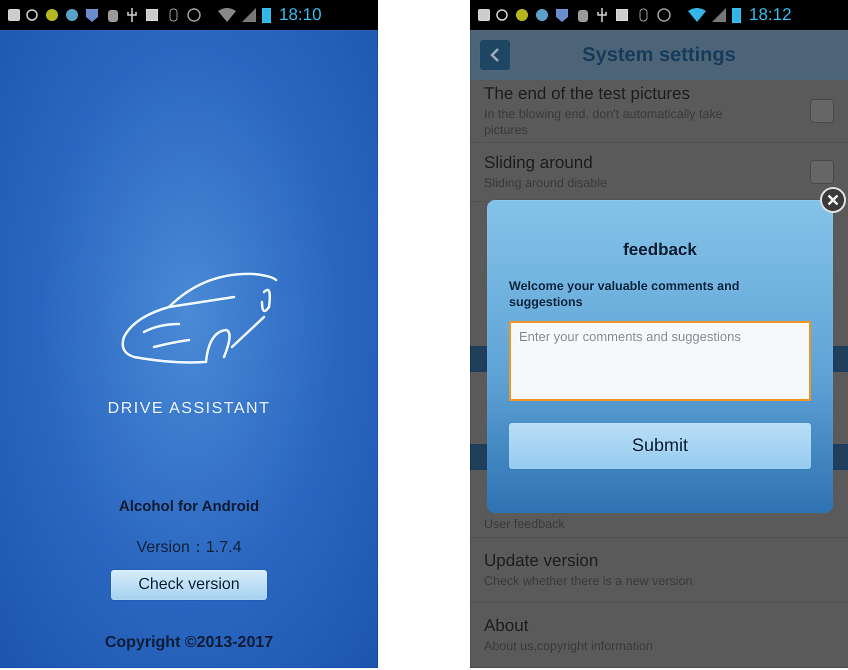  I want to click on dialog-message: Welcome your valuable comments and suggestions, so click(624, 294).